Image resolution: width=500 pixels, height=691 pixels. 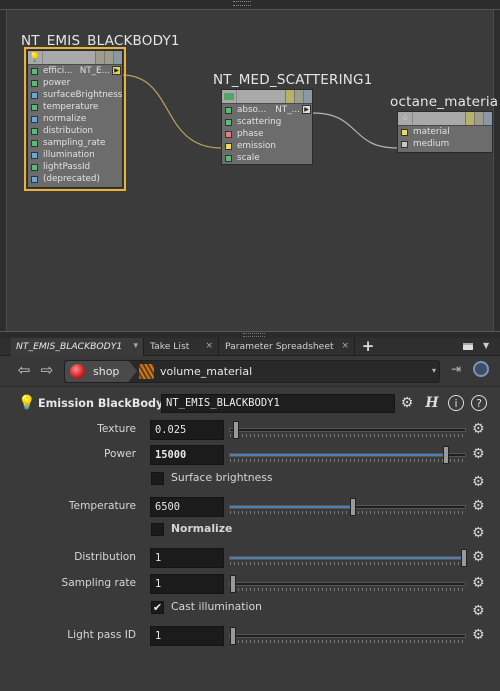 What do you see at coordinates (75, 107) in the screenshot?
I see `node-input-port: temperature` at bounding box center [75, 107].